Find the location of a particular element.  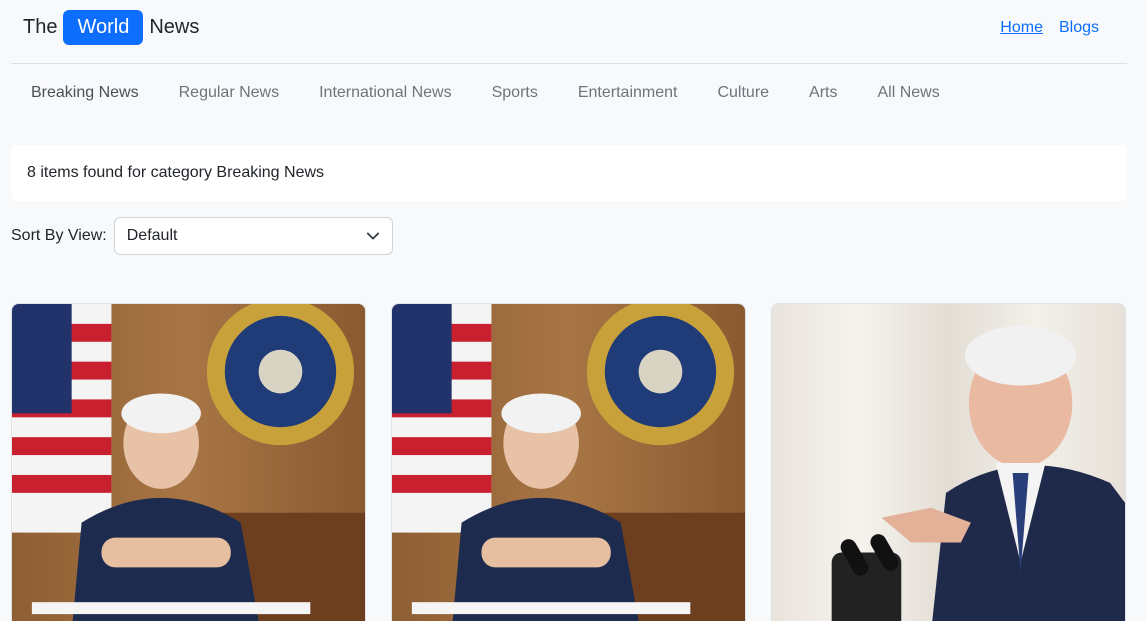

sort-label: Sort By View: is located at coordinates (59, 235).